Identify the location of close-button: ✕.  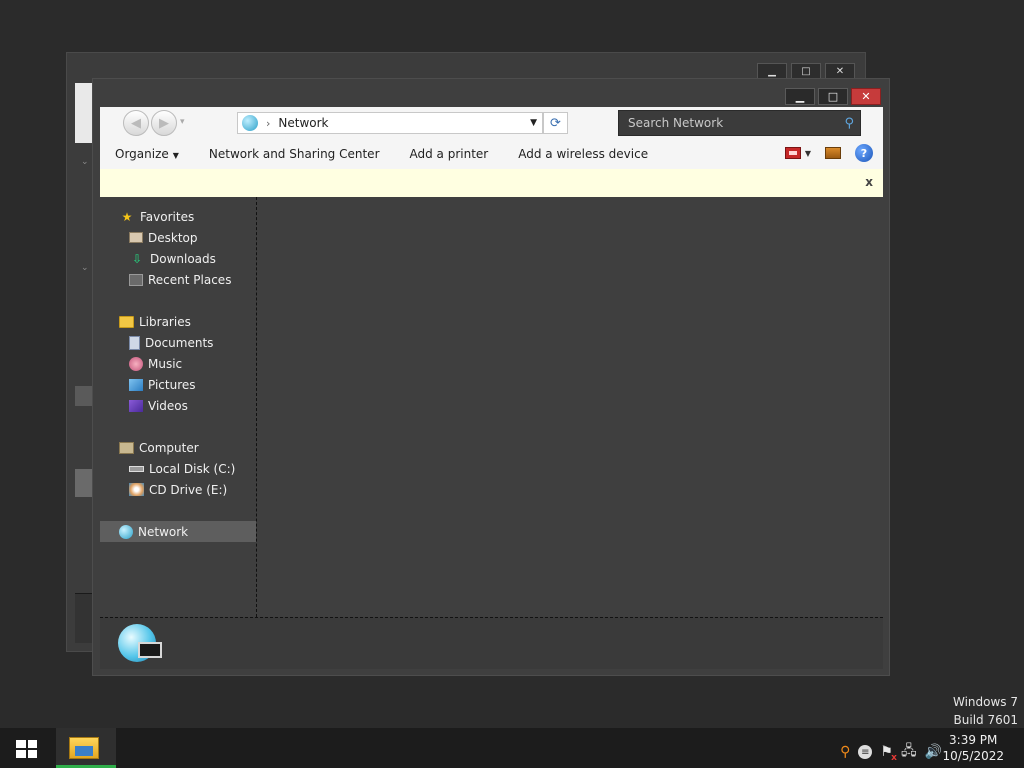
(866, 96).